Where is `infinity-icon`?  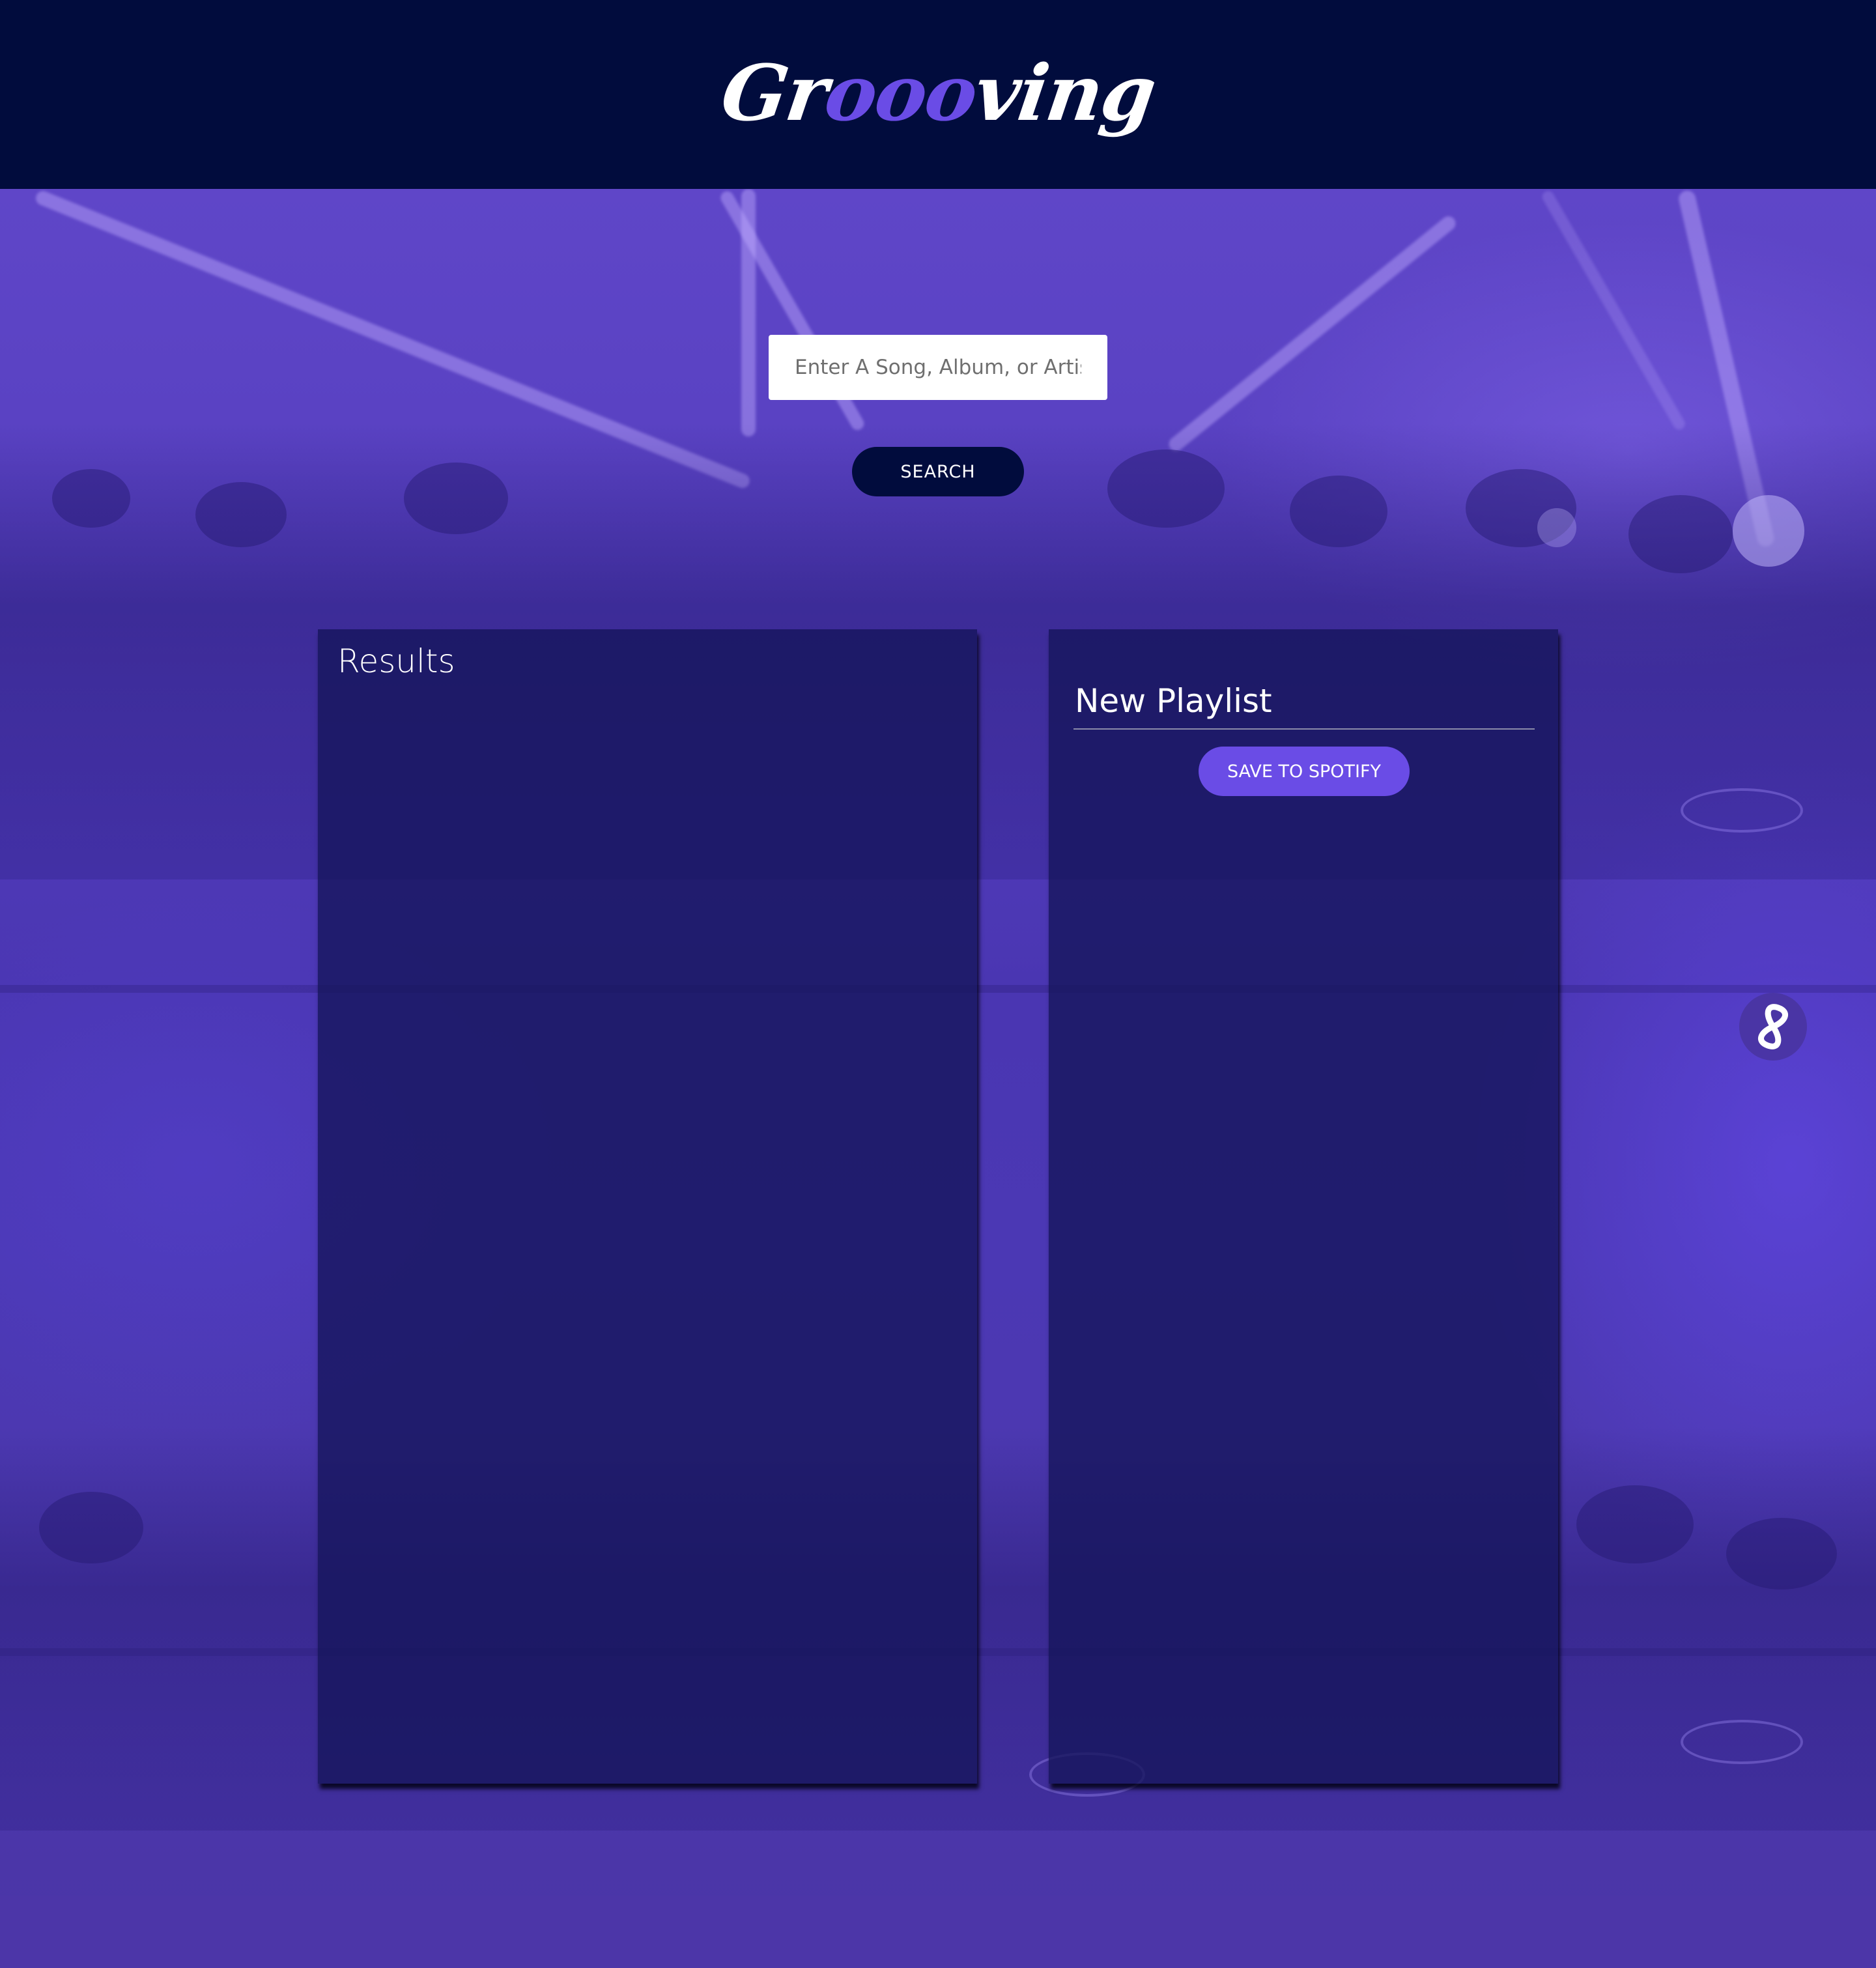 infinity-icon is located at coordinates (1773, 1026).